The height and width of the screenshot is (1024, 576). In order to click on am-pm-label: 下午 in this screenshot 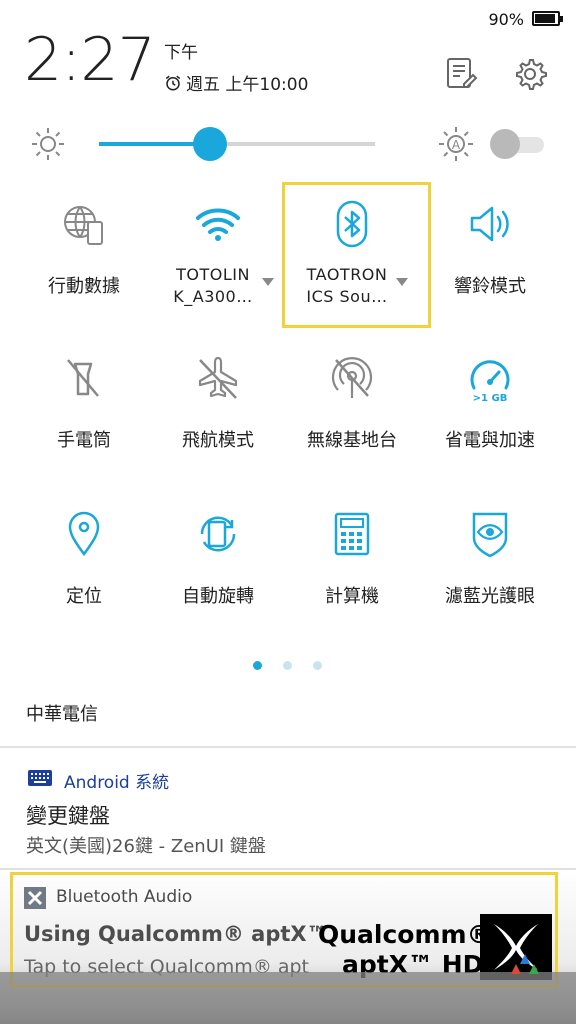, I will do `click(181, 53)`.